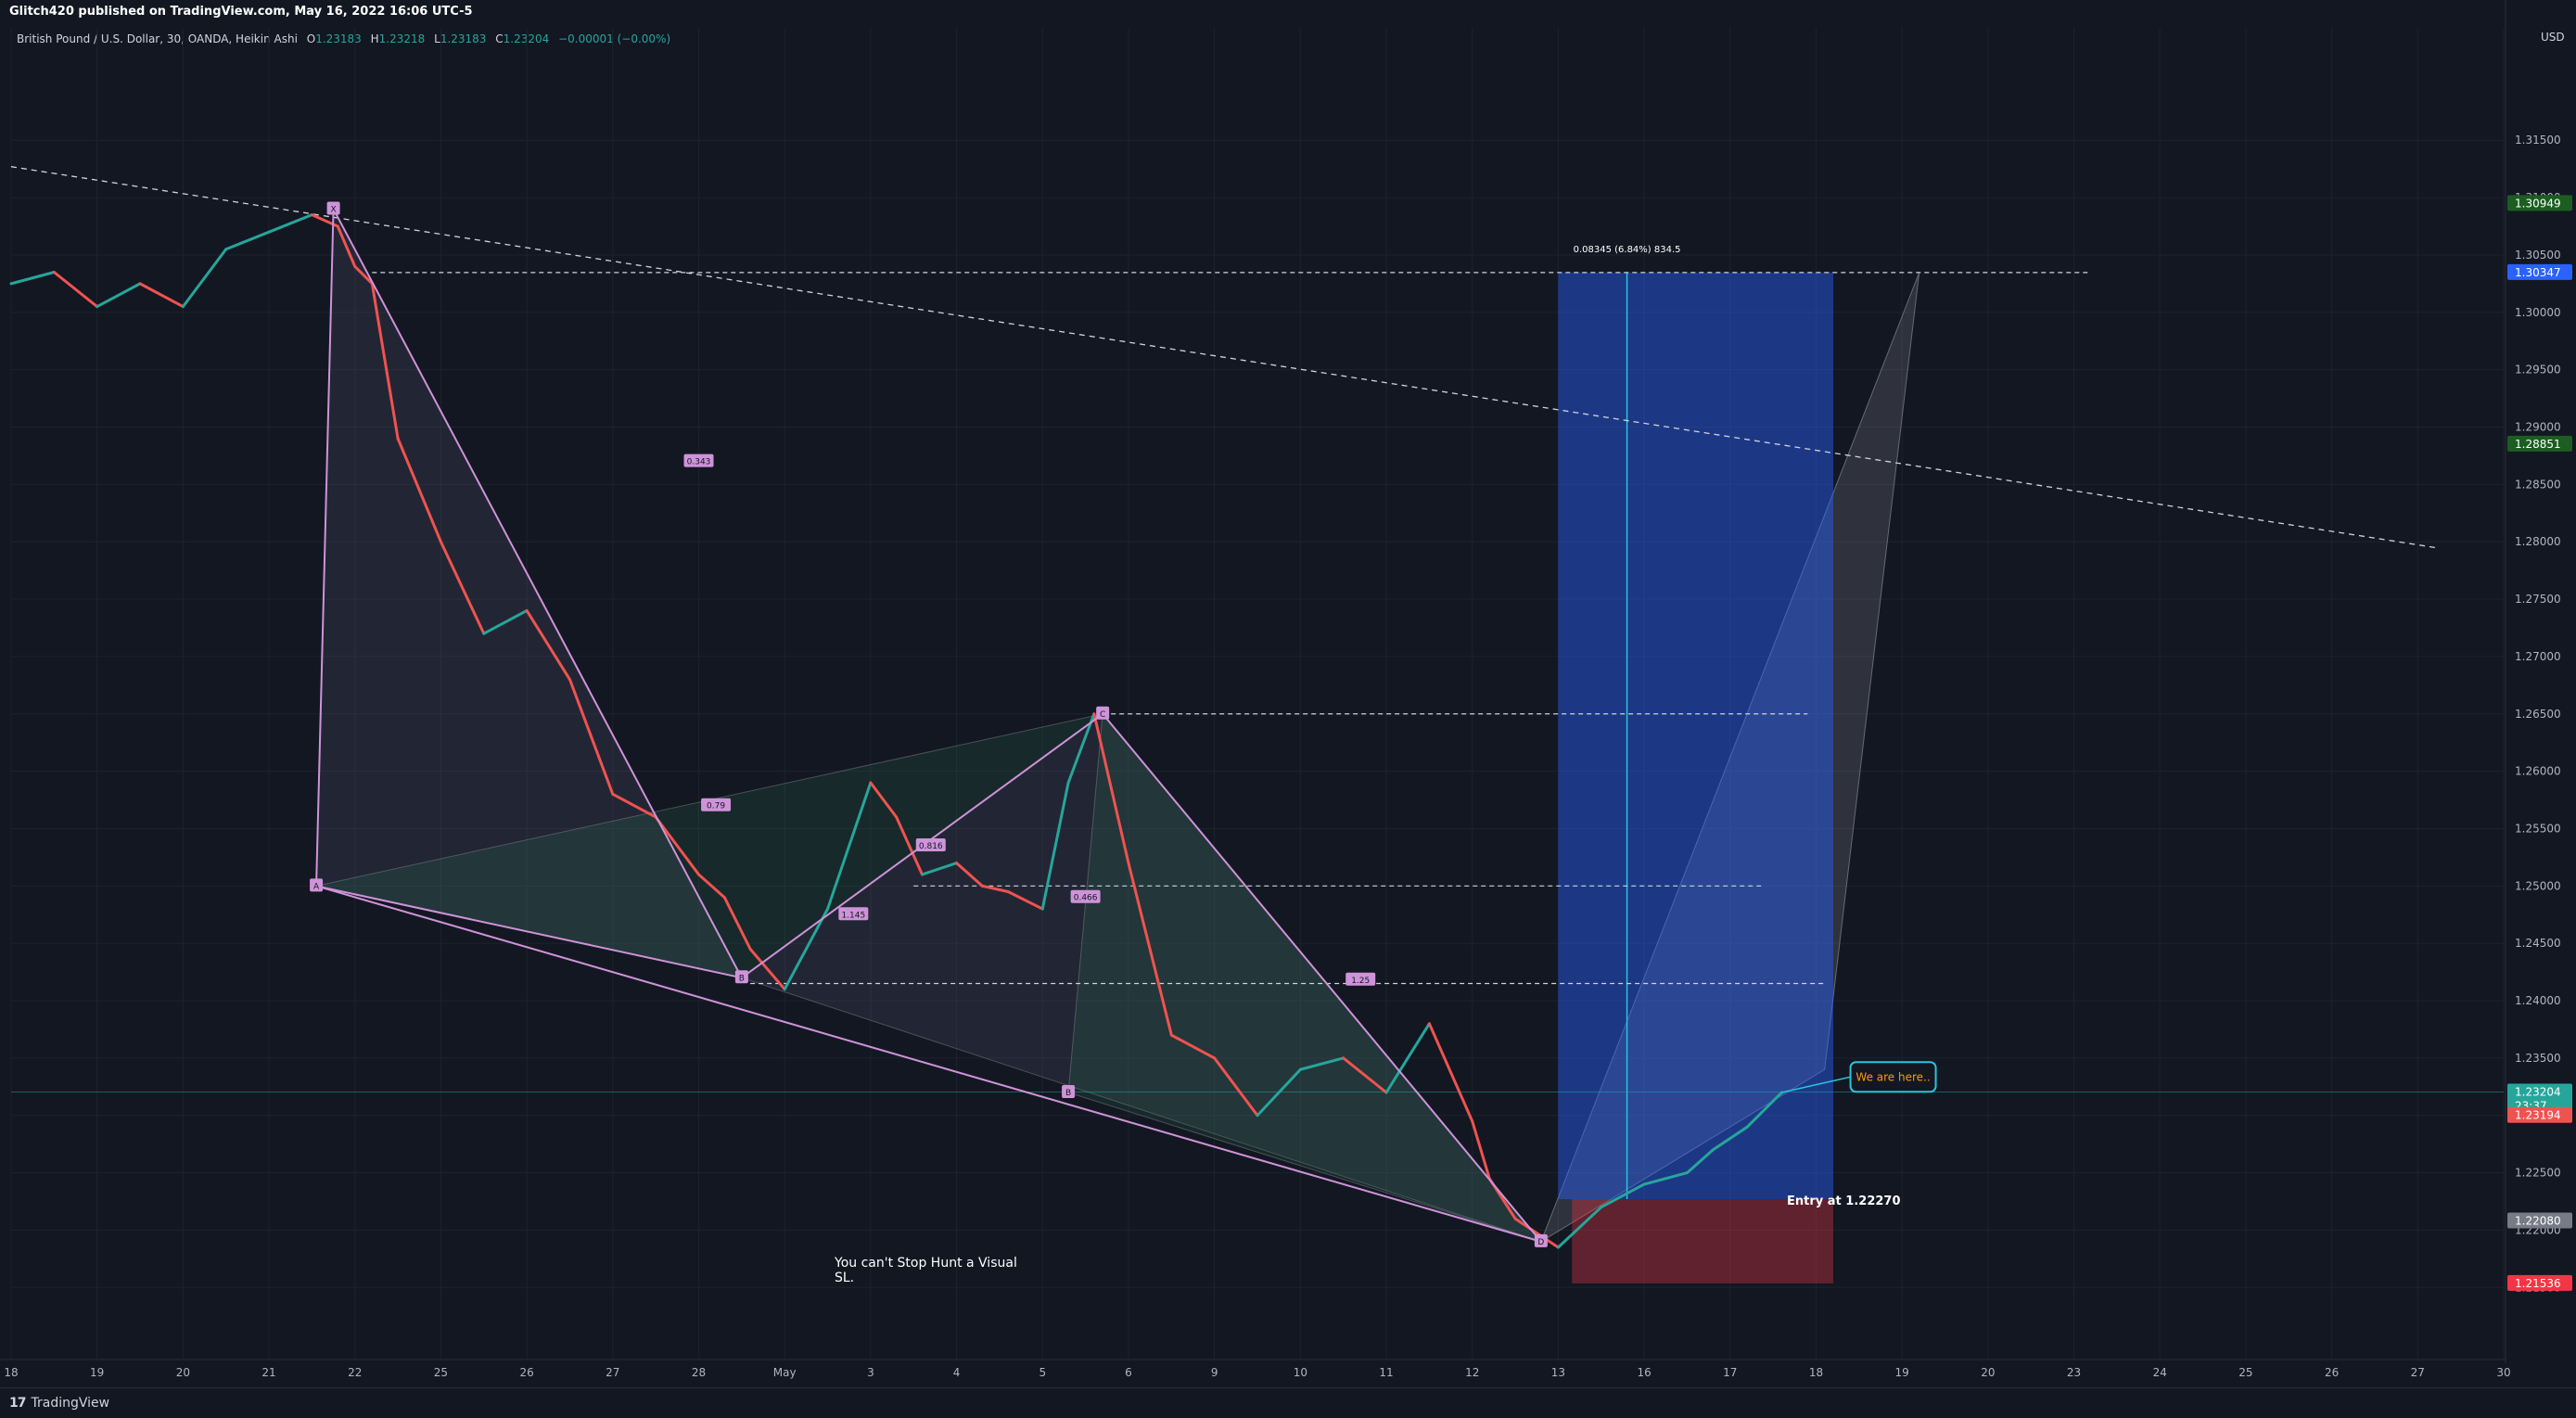 The height and width of the screenshot is (1418, 2576). Describe the element at coordinates (1893, 1076) in the screenshot. I see `callout-text: We are here..` at that location.